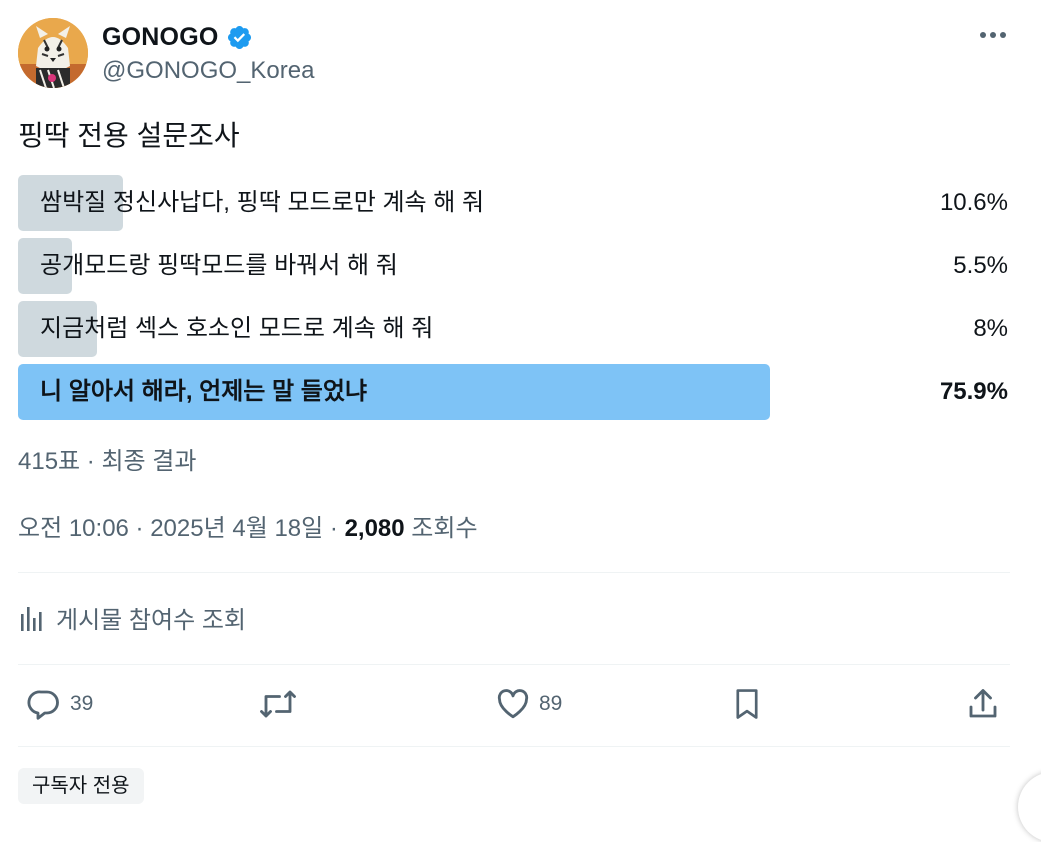 The width and height of the screenshot is (1041, 842). Describe the element at coordinates (151, 617) in the screenshot. I see `analytics-label: 게시물 참여수 조회` at that location.